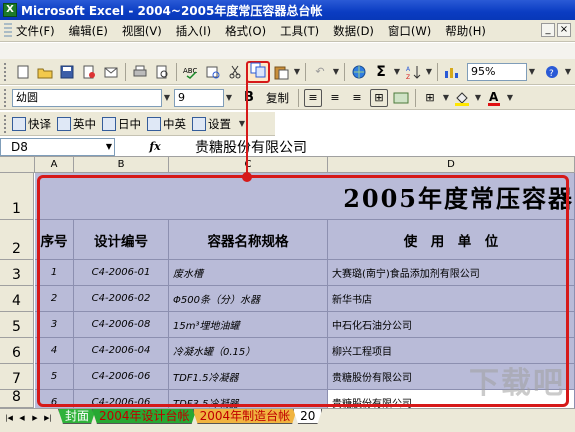 The height and width of the screenshot is (432, 575). Describe the element at coordinates (121, 351) in the screenshot. I see `table-cell: C4-2006-04` at that location.